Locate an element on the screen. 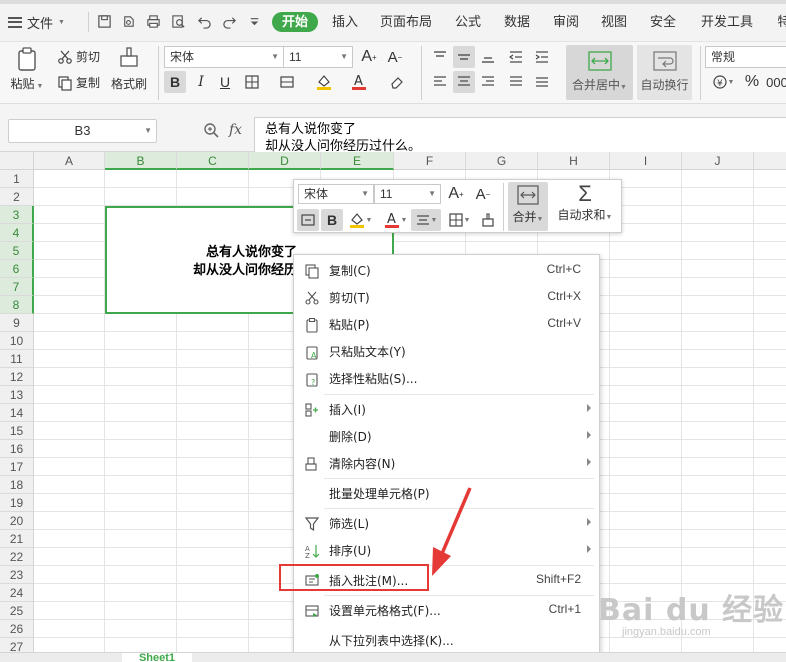 The width and height of the screenshot is (786, 662). select-all-corner is located at coordinates (17, 161).